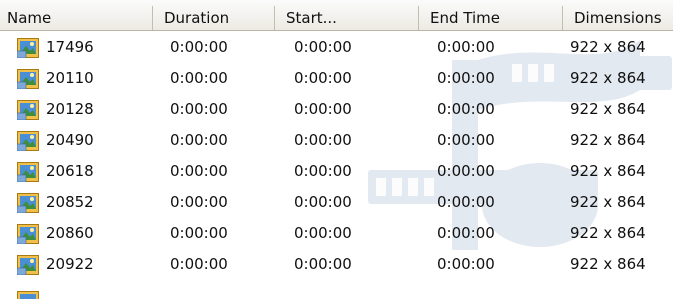 This screenshot has width=673, height=299. What do you see at coordinates (213, 15) in the screenshot?
I see `column-header-duration: Duration` at bounding box center [213, 15].